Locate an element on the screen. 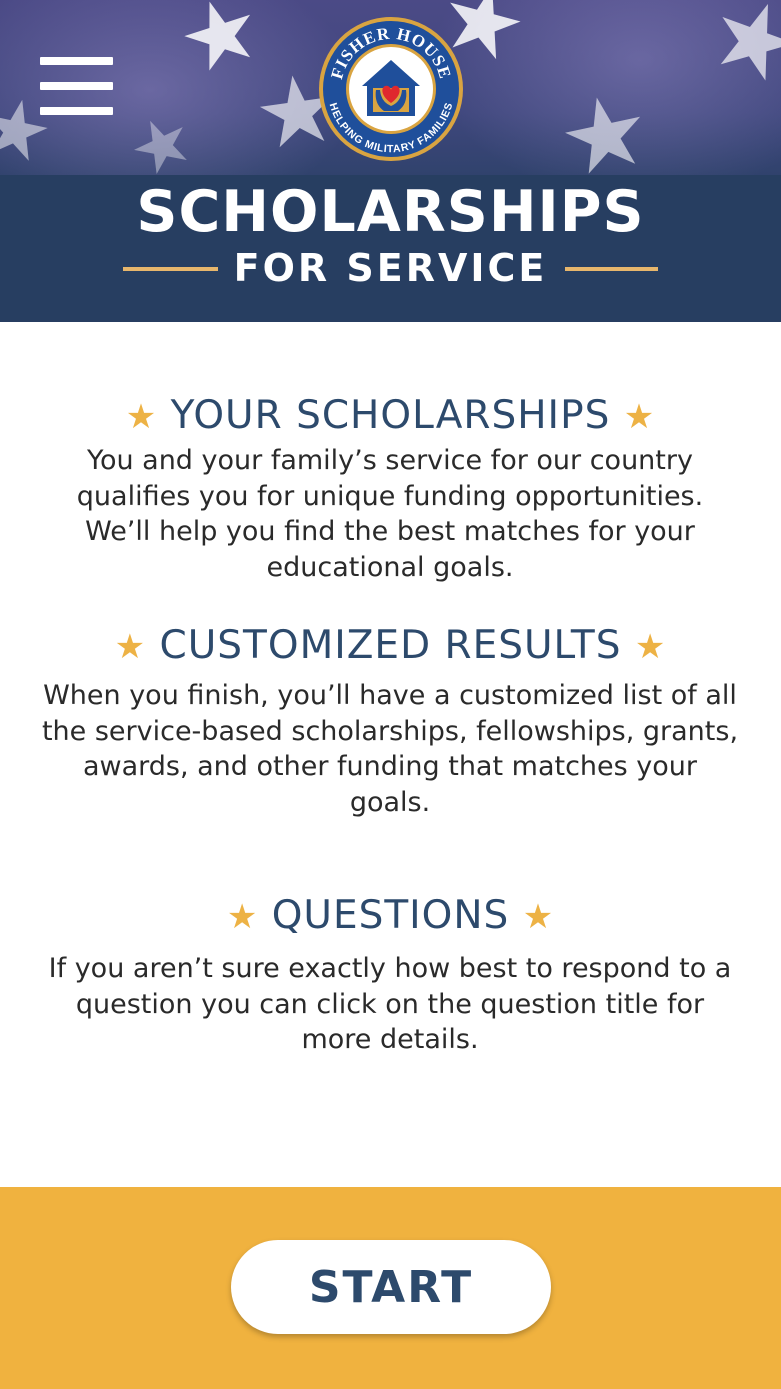 This screenshot has width=781, height=1389. section-heading-text: YOUR SCHOLARSHIPS is located at coordinates (390, 415).